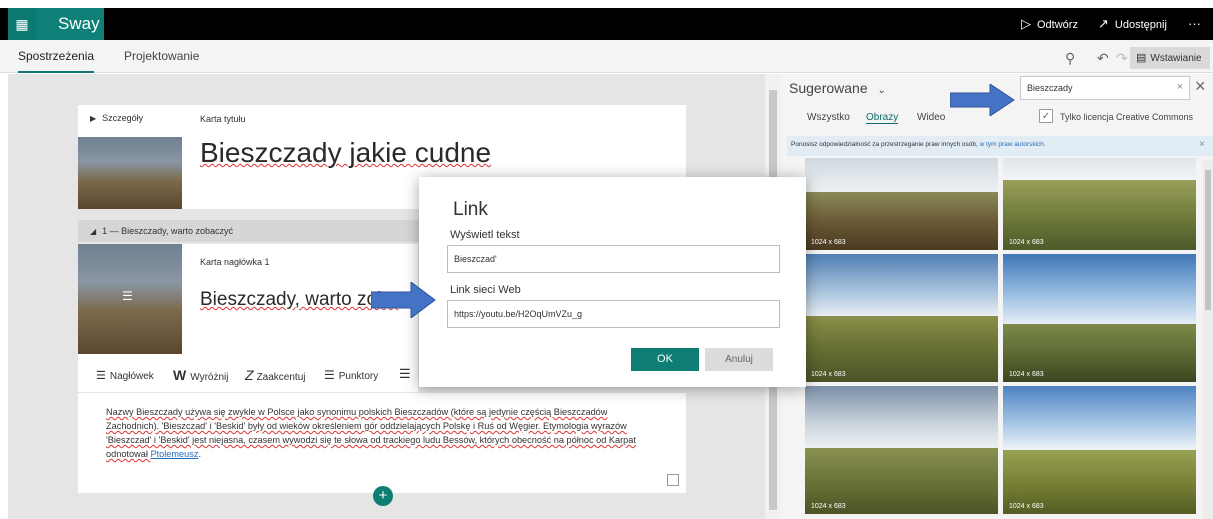 The image size is (1213, 519). Describe the element at coordinates (93, 231) in the screenshot. I see `collapse-arrow-icon: ◢` at that location.